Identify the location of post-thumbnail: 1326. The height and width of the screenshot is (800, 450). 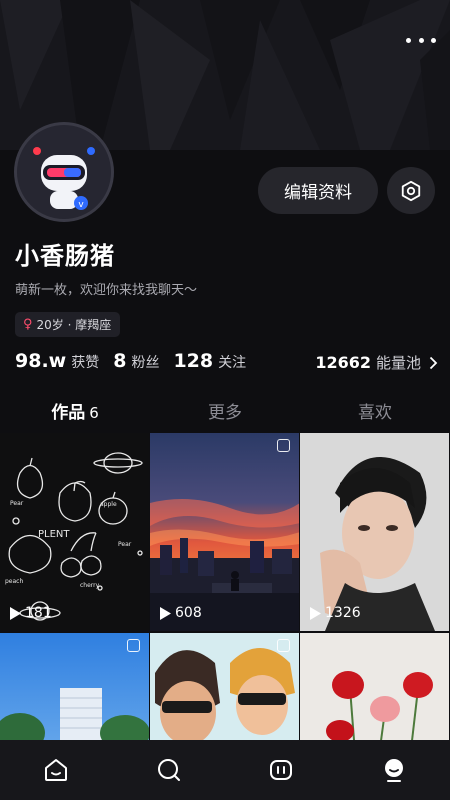
(374, 532).